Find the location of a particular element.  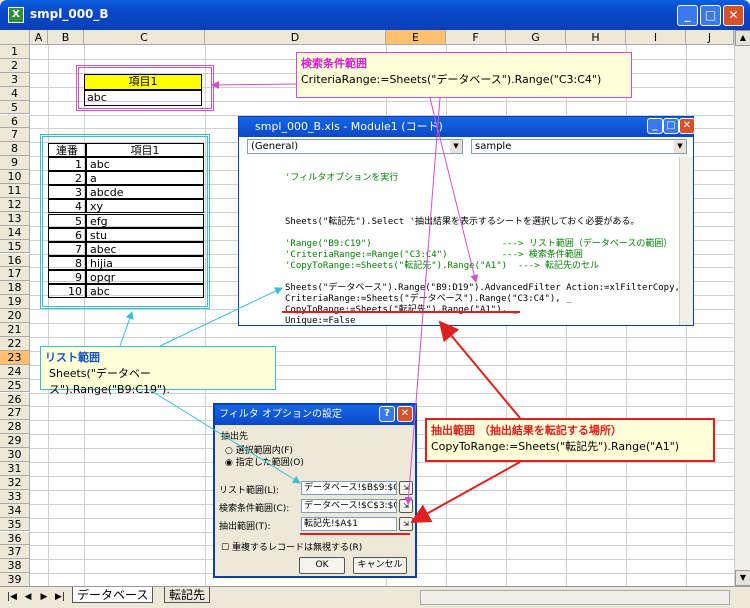

row-header-15: 15 is located at coordinates (15, 246).